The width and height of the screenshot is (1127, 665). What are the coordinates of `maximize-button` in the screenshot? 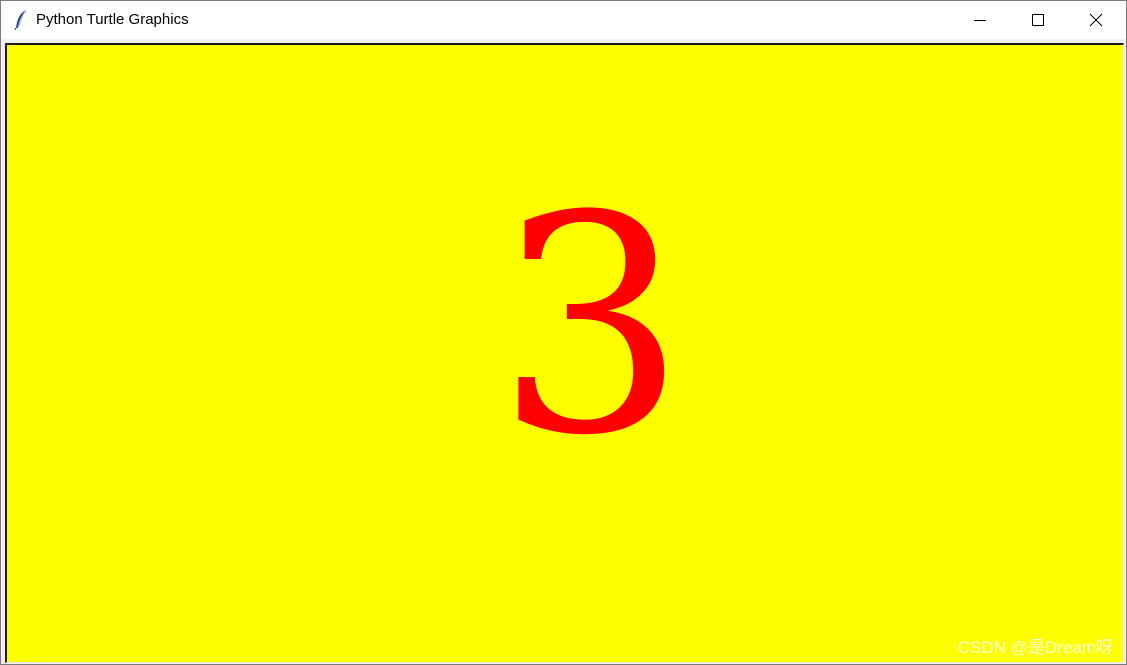 It's located at (1038, 20).